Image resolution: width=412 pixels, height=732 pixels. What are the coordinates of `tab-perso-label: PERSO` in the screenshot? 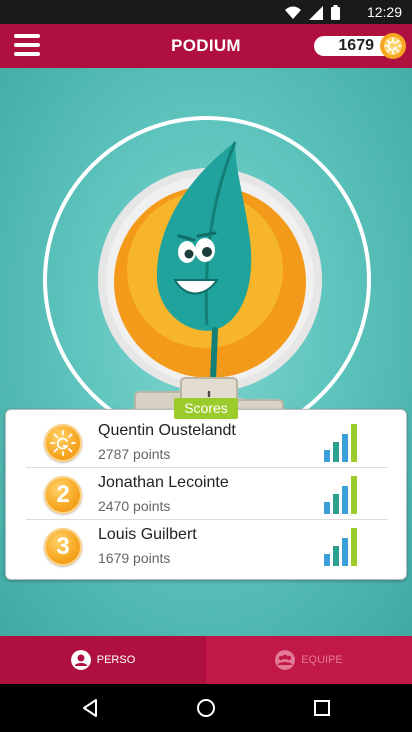 It's located at (116, 660).